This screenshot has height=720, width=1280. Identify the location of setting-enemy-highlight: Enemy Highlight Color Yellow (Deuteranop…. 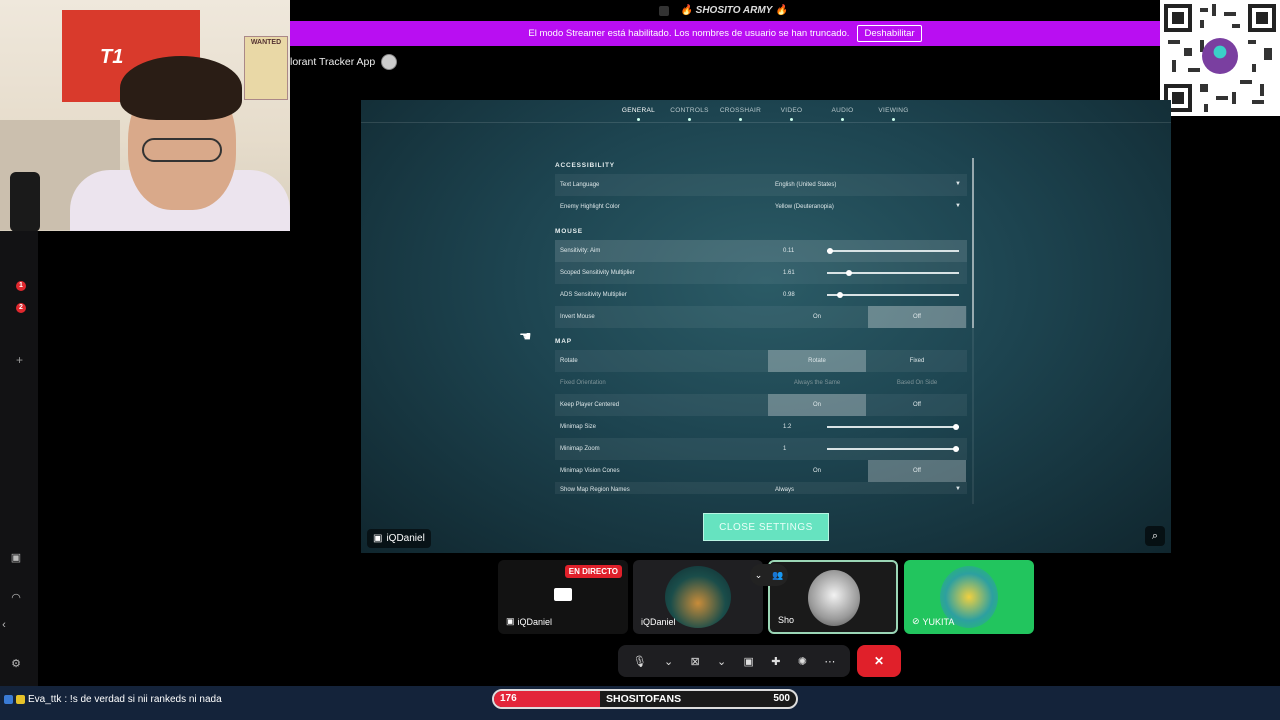
(761, 207).